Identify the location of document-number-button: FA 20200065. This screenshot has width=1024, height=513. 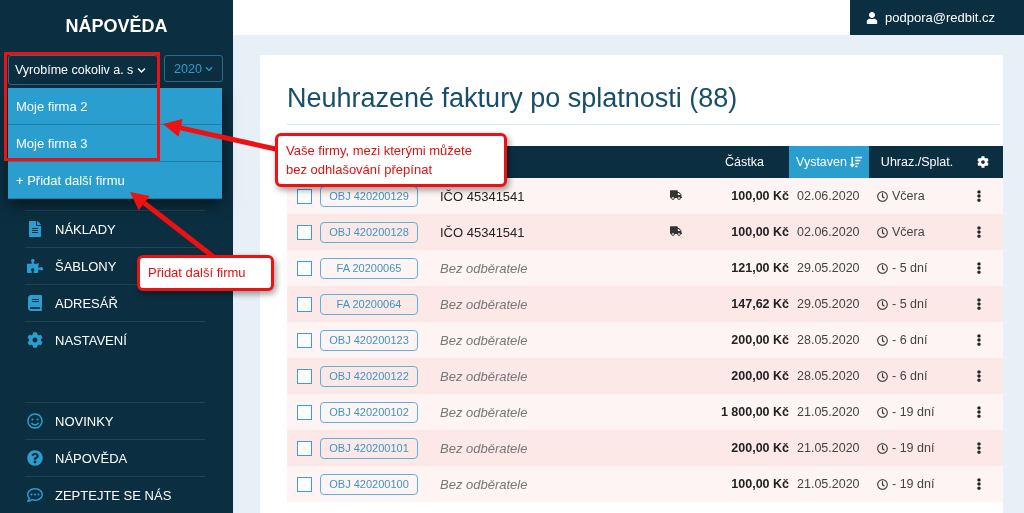
(369, 268).